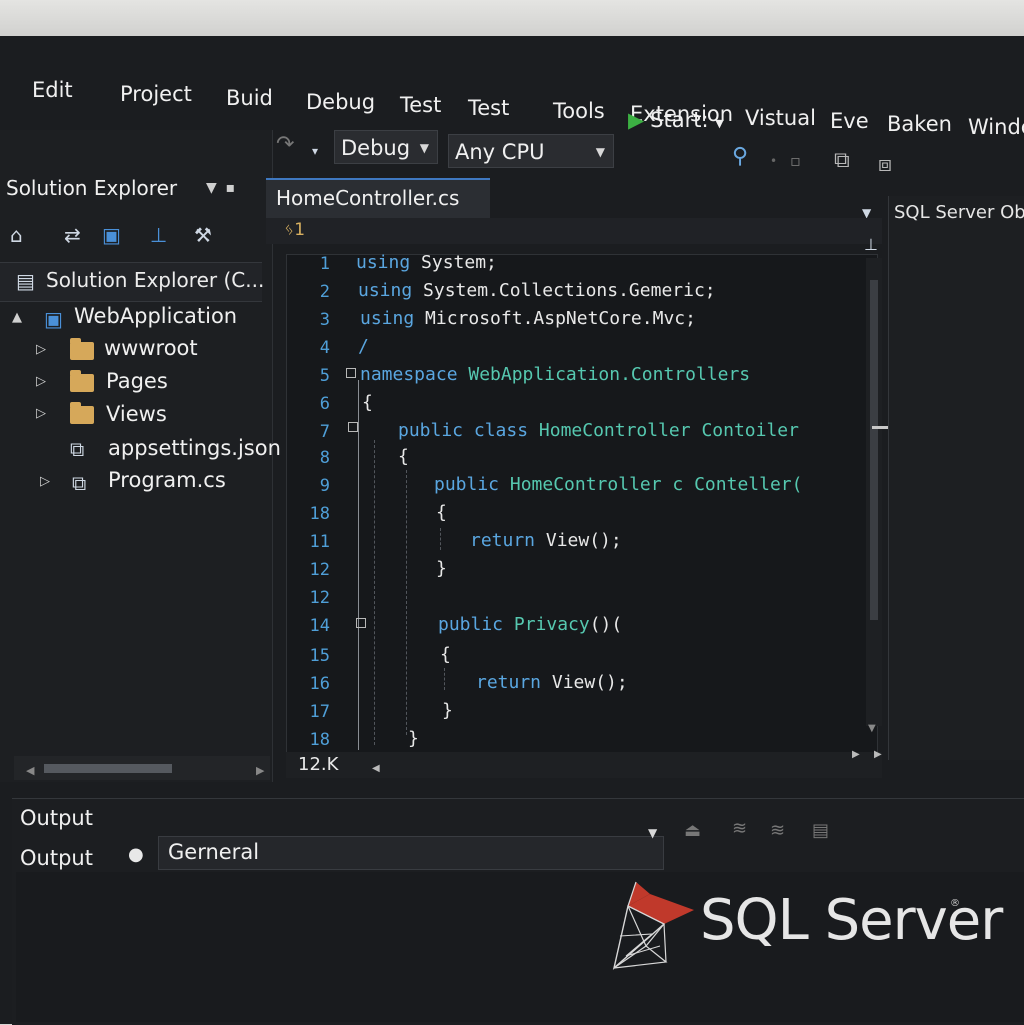 The width and height of the screenshot is (1024, 1025). What do you see at coordinates (17, 317) in the screenshot?
I see `expanded-arrow-icon: ▲` at bounding box center [17, 317].